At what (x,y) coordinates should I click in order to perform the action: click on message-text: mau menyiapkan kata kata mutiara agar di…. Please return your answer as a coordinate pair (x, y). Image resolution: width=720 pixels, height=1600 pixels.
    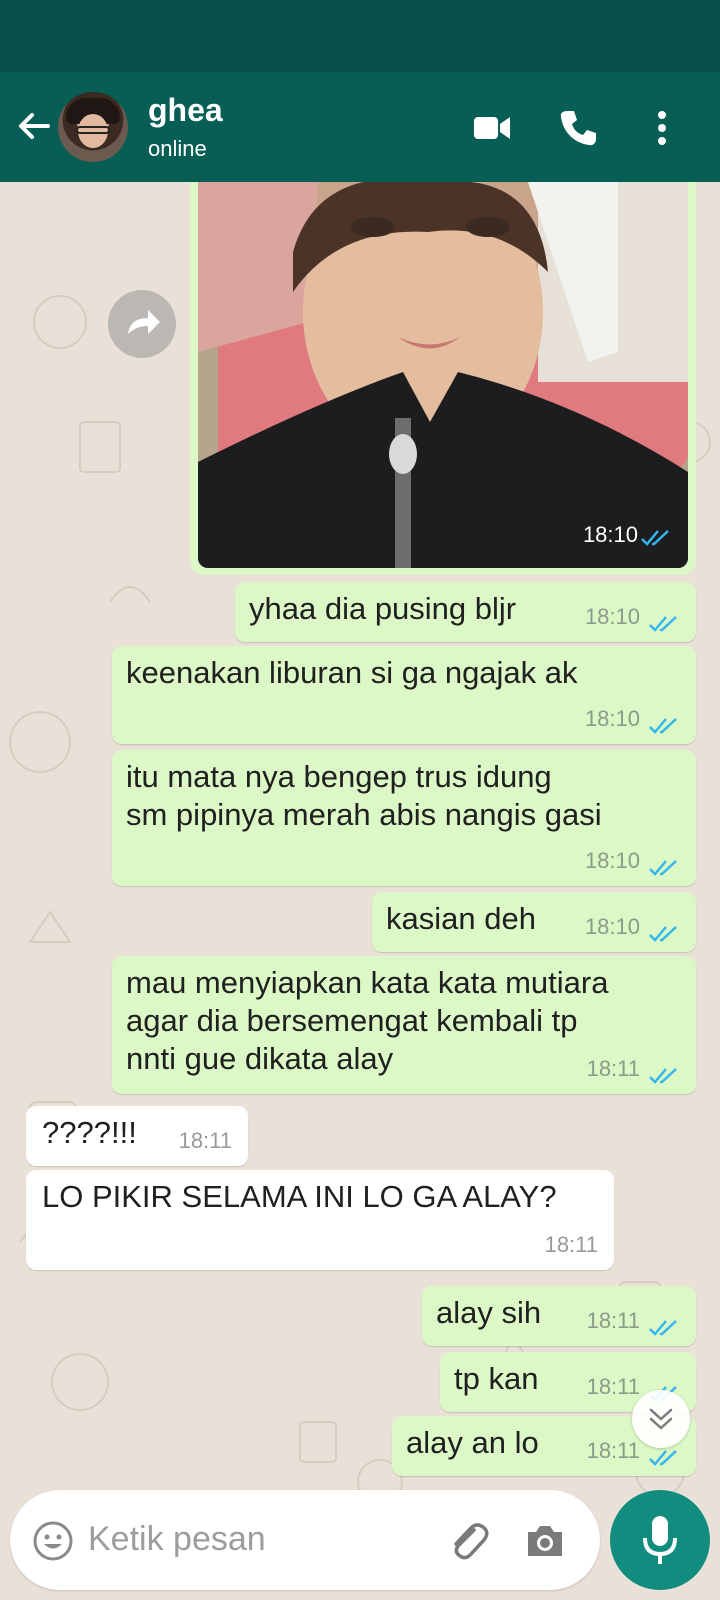
    Looking at the image, I should click on (367, 1020).